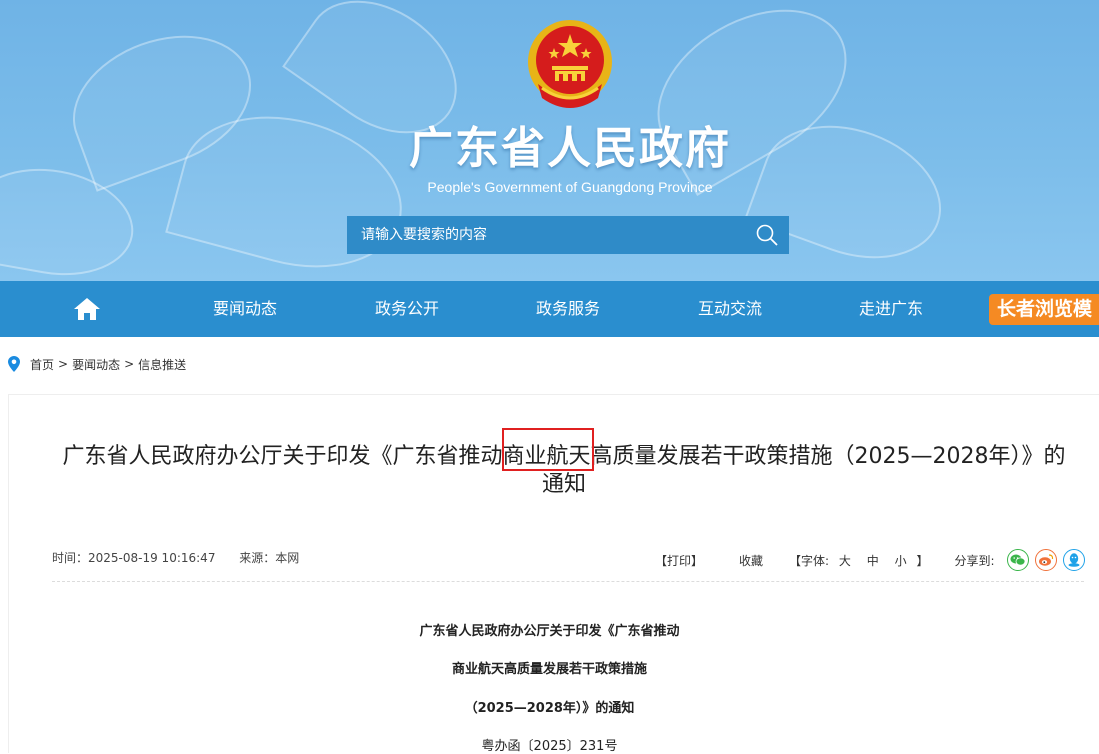 The image size is (1099, 754). I want to click on nav-item-gov-affairs-public: 政务公开, so click(407, 309).